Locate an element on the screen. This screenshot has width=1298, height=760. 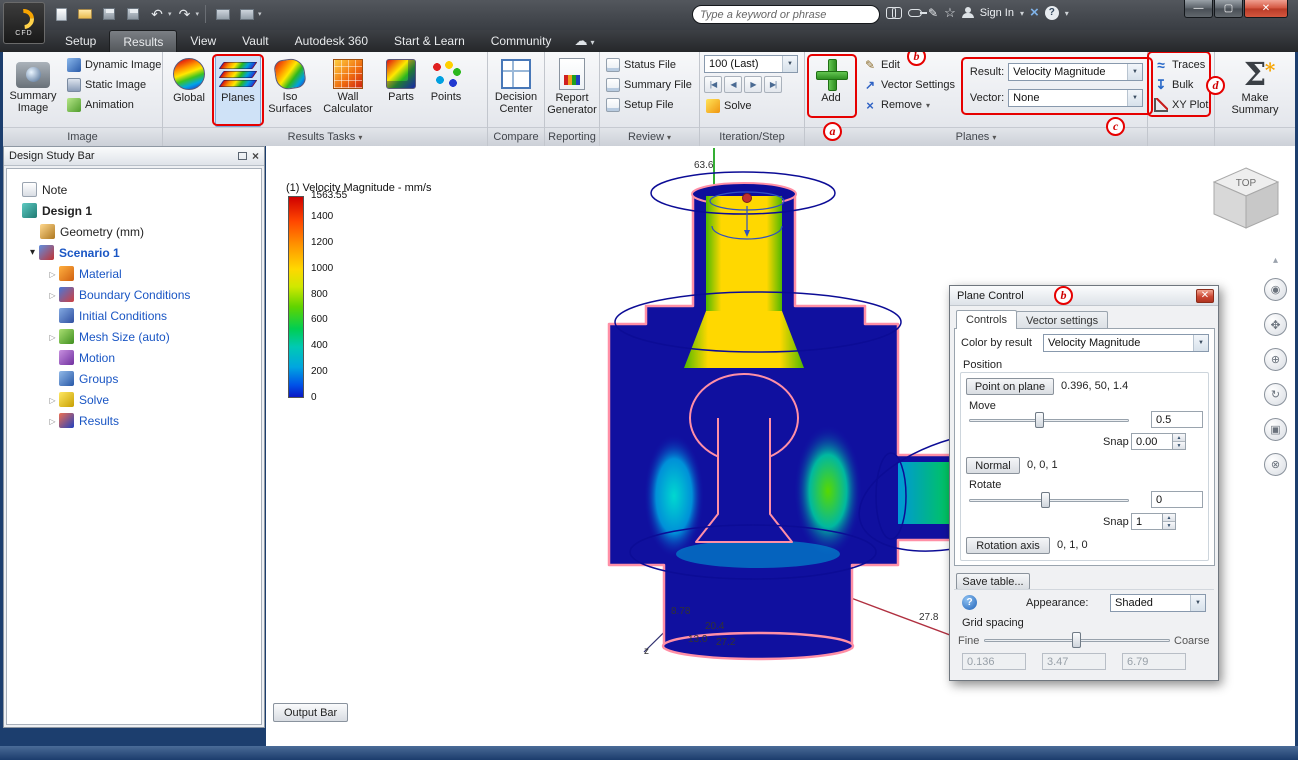
move-snap-input: 0.00 is located at coordinates (1152, 441).